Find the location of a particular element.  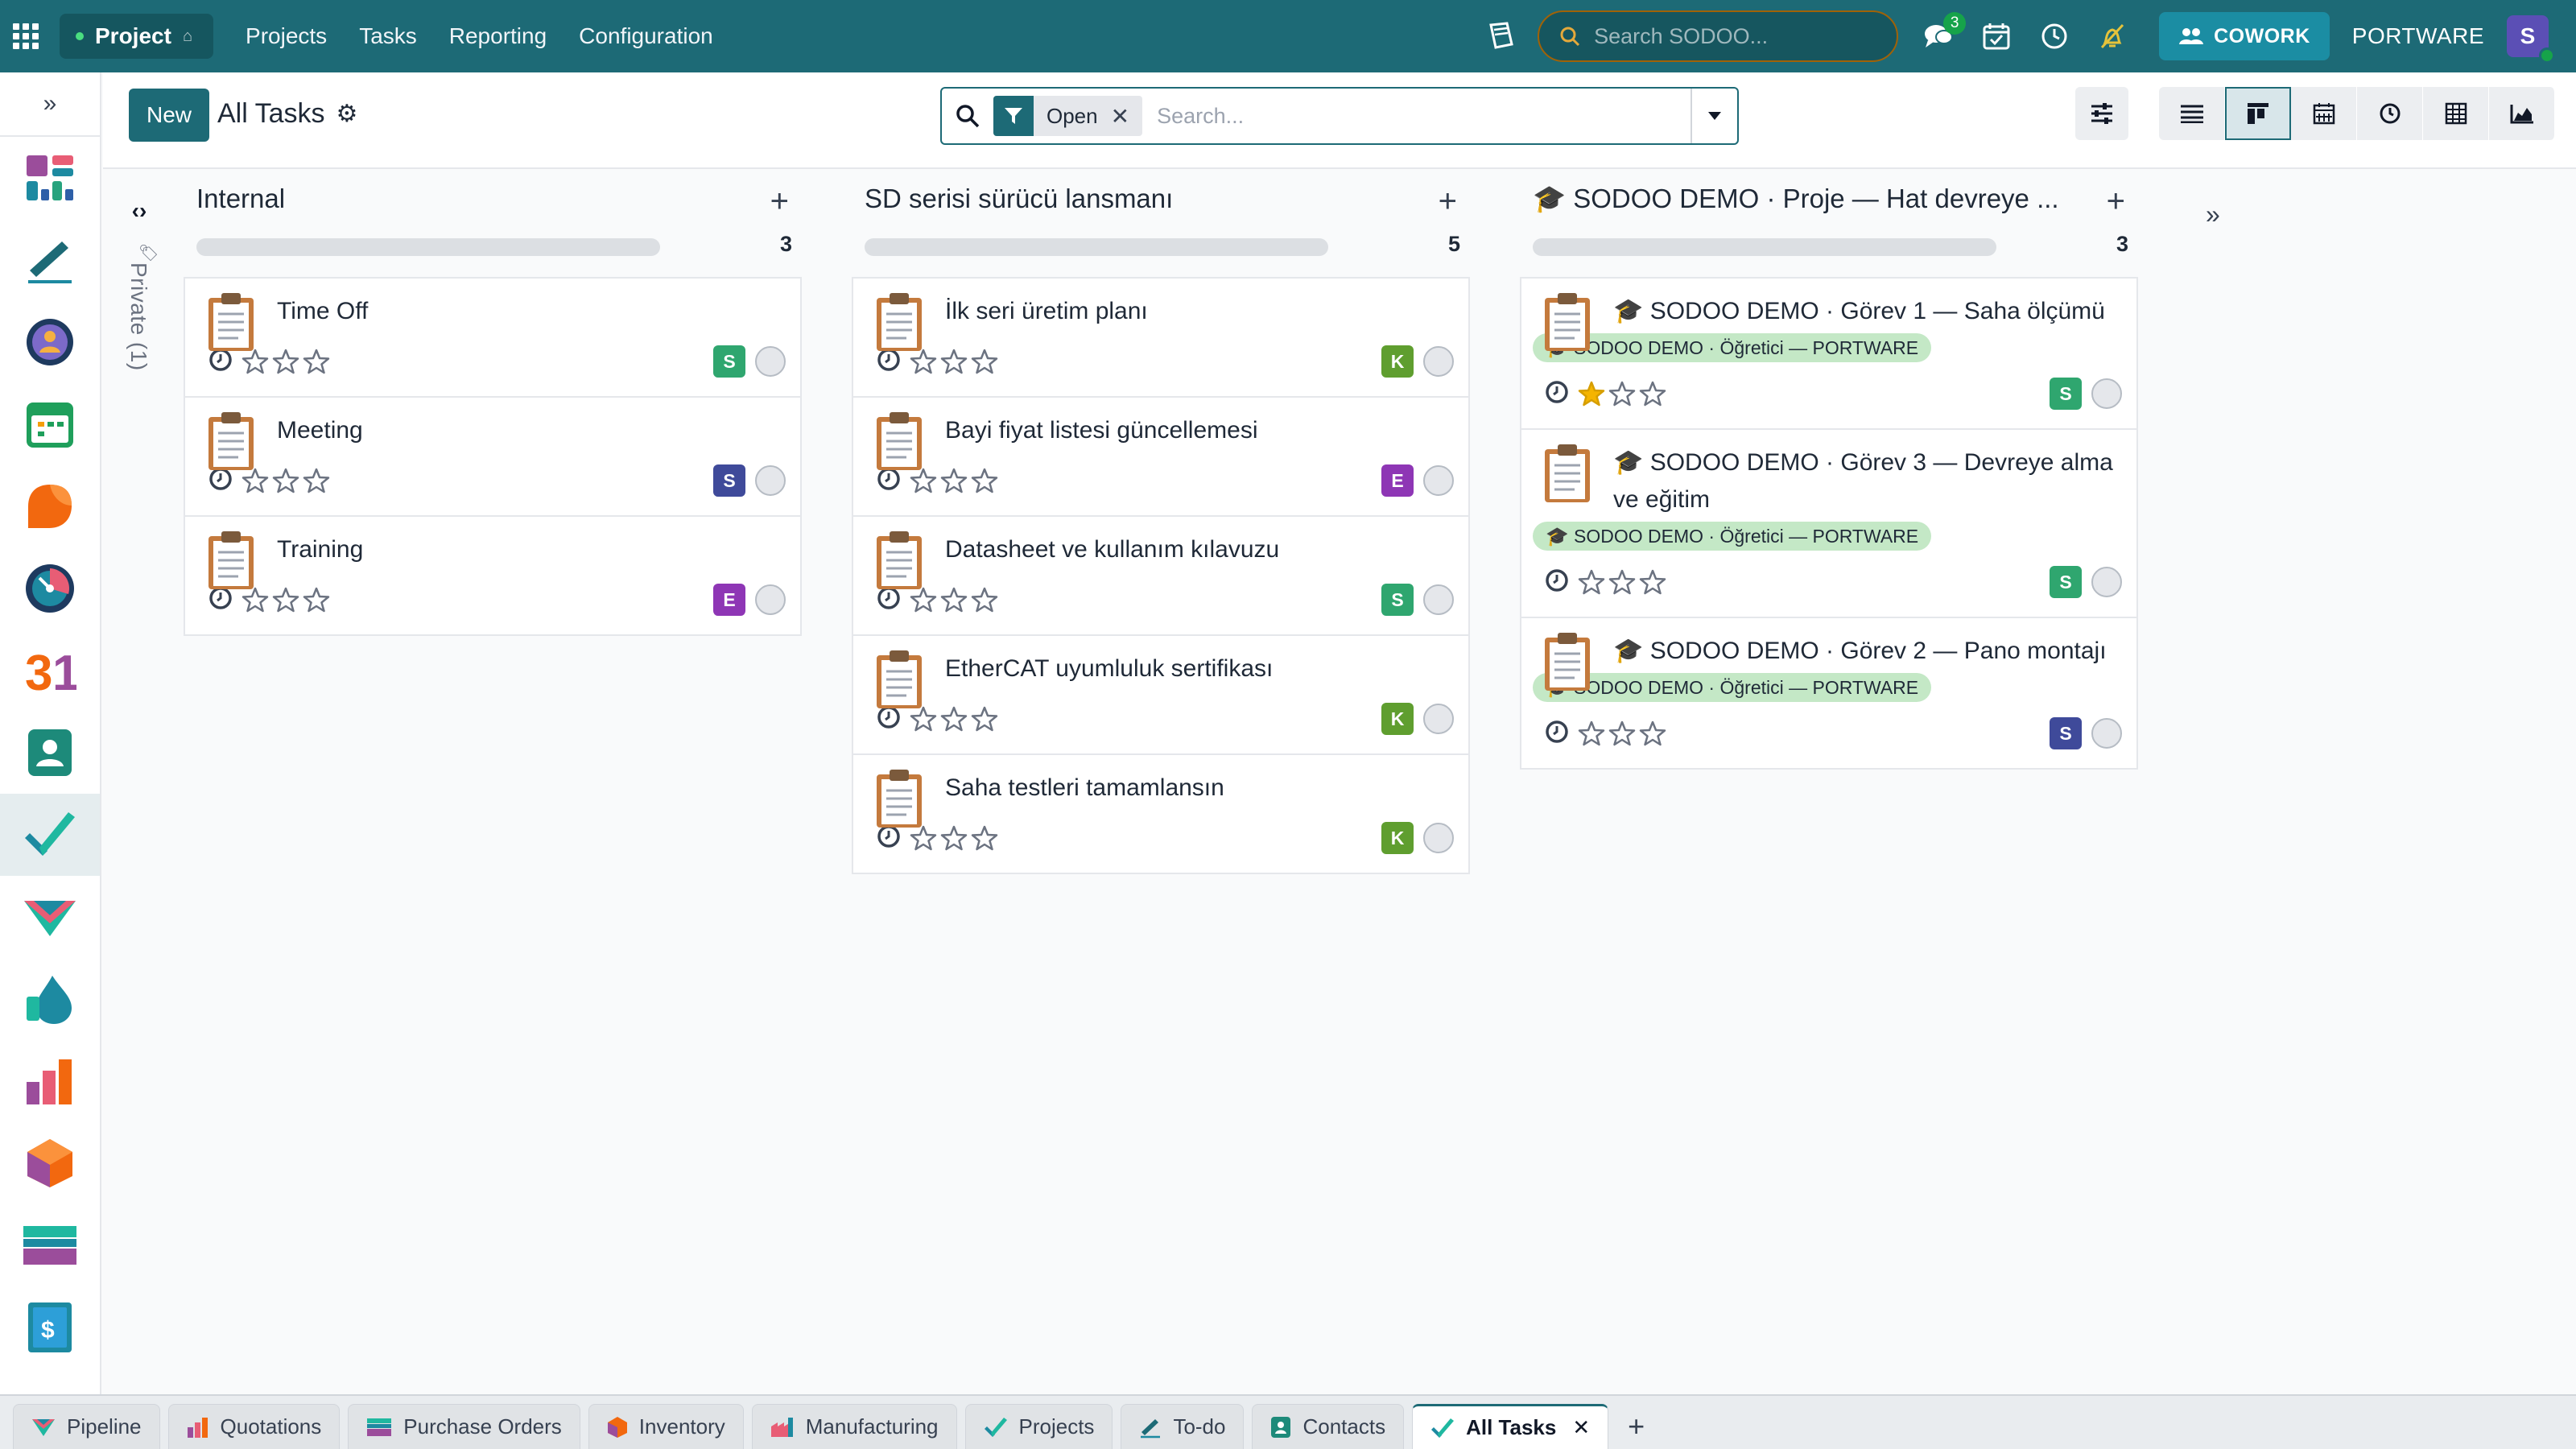

assignee-avatar: K is located at coordinates (1397, 838).